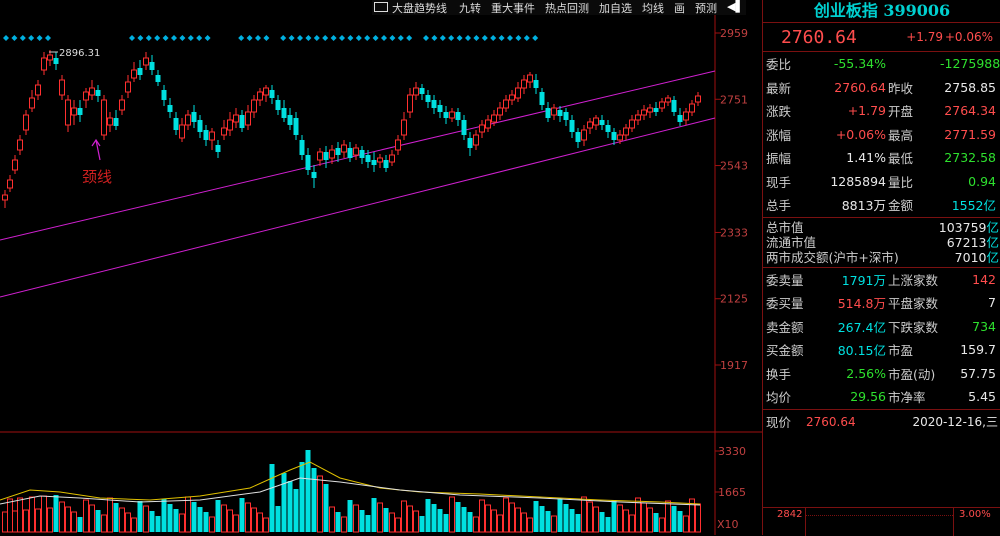 The width and height of the screenshot is (1000, 536). What do you see at coordinates (513, 7) in the screenshot?
I see `major-events-button: 重大事件` at bounding box center [513, 7].